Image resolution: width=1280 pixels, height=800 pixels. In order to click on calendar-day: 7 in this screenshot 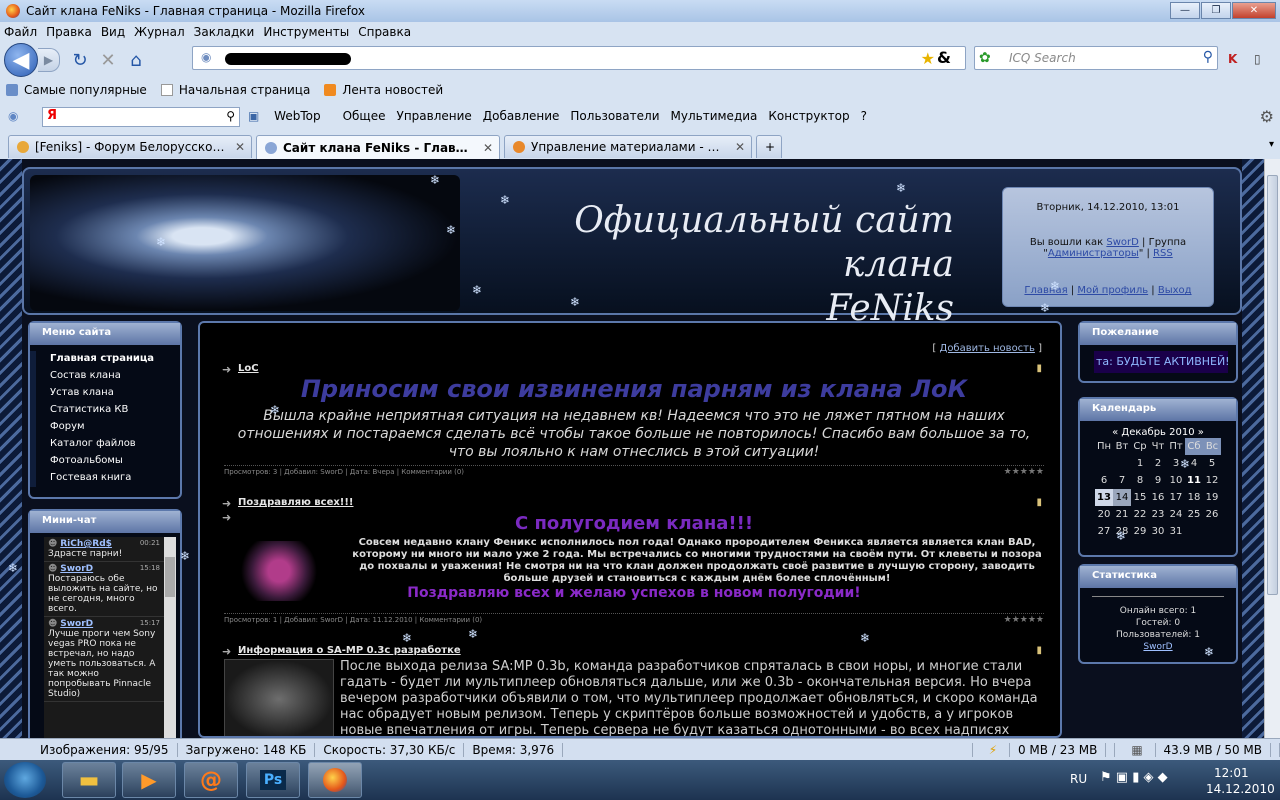, I will do `click(1122, 480)`.